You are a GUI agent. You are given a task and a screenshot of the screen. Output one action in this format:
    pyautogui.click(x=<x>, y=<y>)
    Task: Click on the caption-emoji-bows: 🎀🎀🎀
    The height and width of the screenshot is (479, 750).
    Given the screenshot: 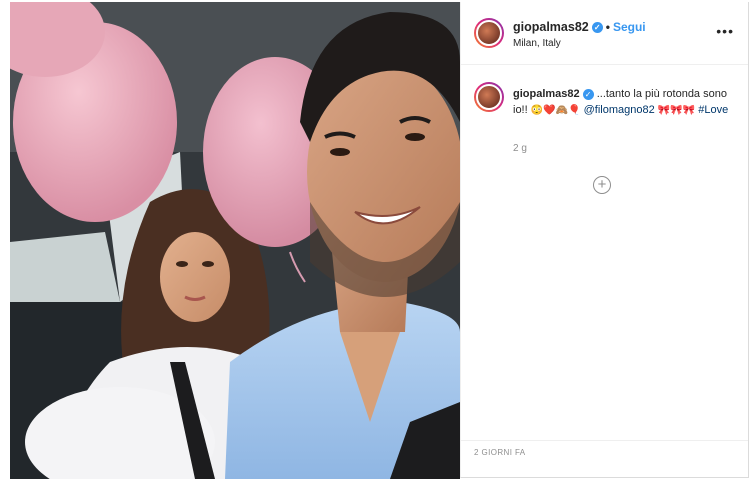 What is the action you would take?
    pyautogui.click(x=676, y=110)
    